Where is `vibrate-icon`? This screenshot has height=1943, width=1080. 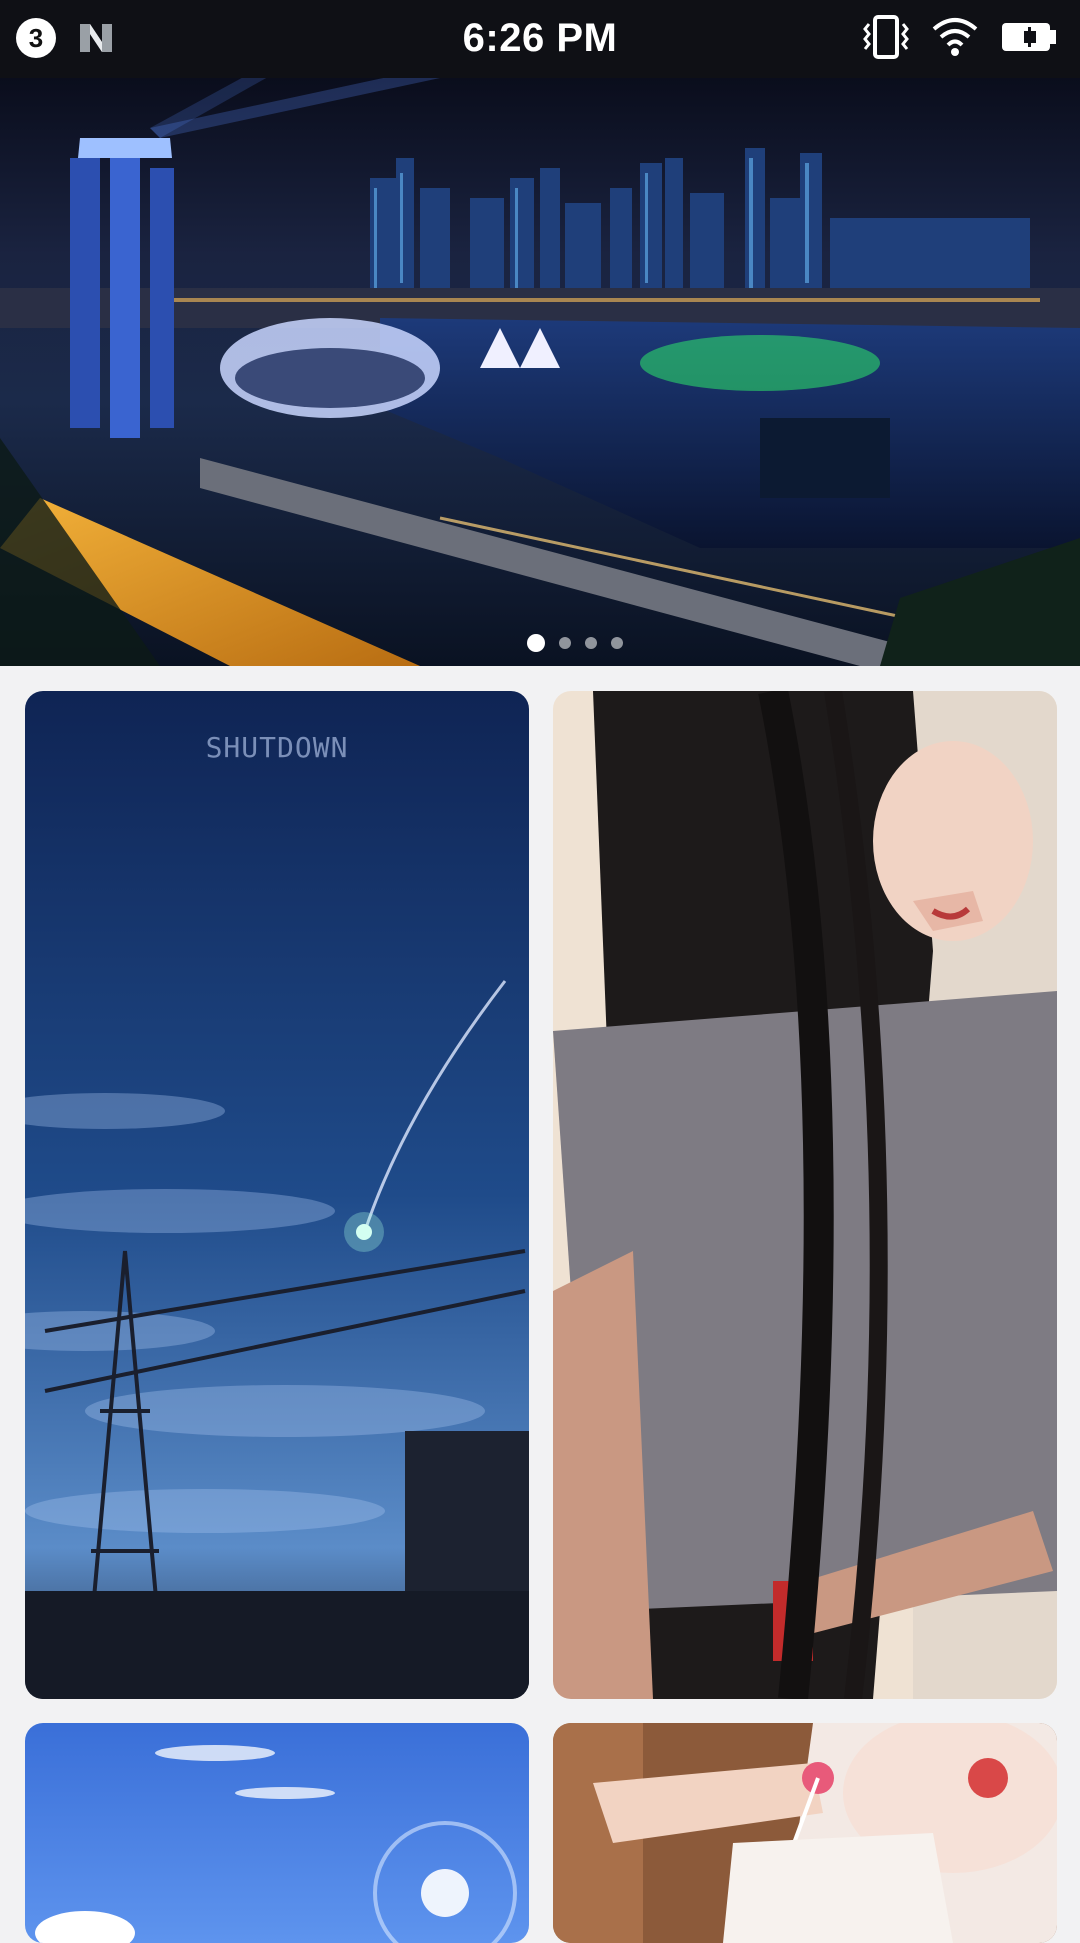
vibrate-icon is located at coordinates (886, 37).